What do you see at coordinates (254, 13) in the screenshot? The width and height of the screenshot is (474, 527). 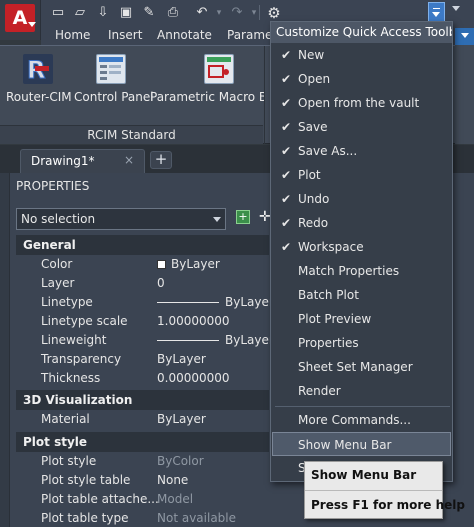 I see `redo-dropdown-icon: ▾` at bounding box center [254, 13].